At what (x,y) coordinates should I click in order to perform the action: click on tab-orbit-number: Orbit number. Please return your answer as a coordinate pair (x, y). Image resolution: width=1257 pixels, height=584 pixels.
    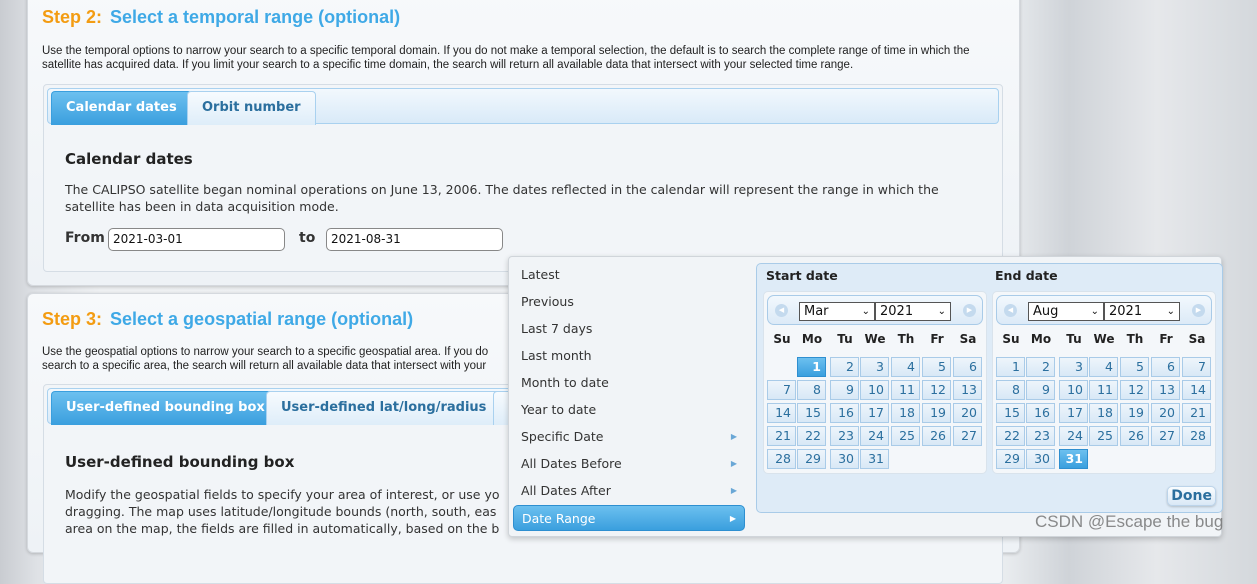
    Looking at the image, I should click on (251, 108).